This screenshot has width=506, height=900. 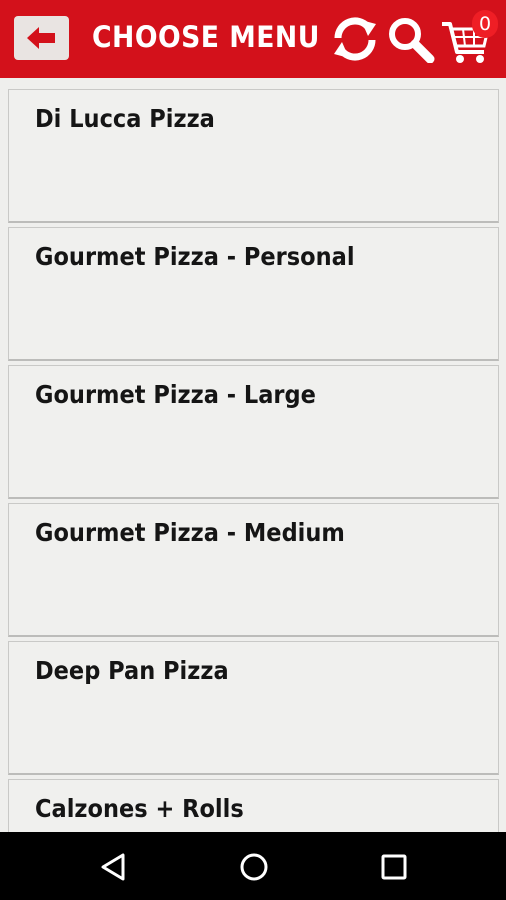 I want to click on page-title: CHOOSE MENU, so click(x=206, y=37).